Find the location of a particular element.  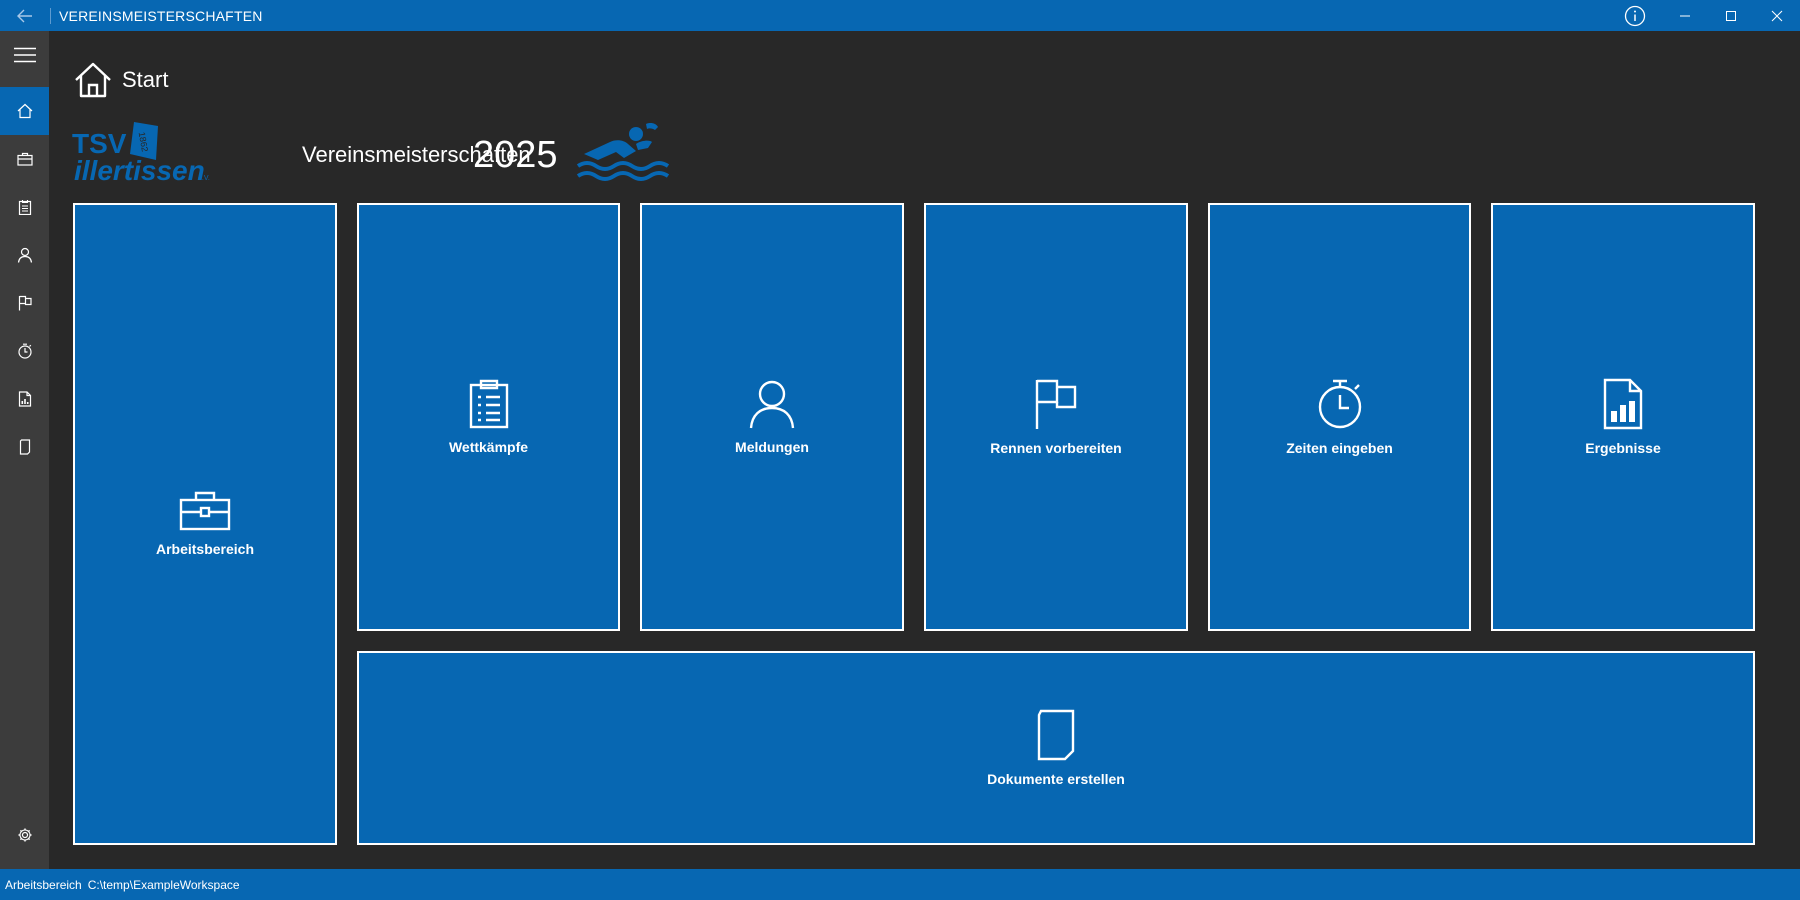

nav-item-home is located at coordinates (24, 111).